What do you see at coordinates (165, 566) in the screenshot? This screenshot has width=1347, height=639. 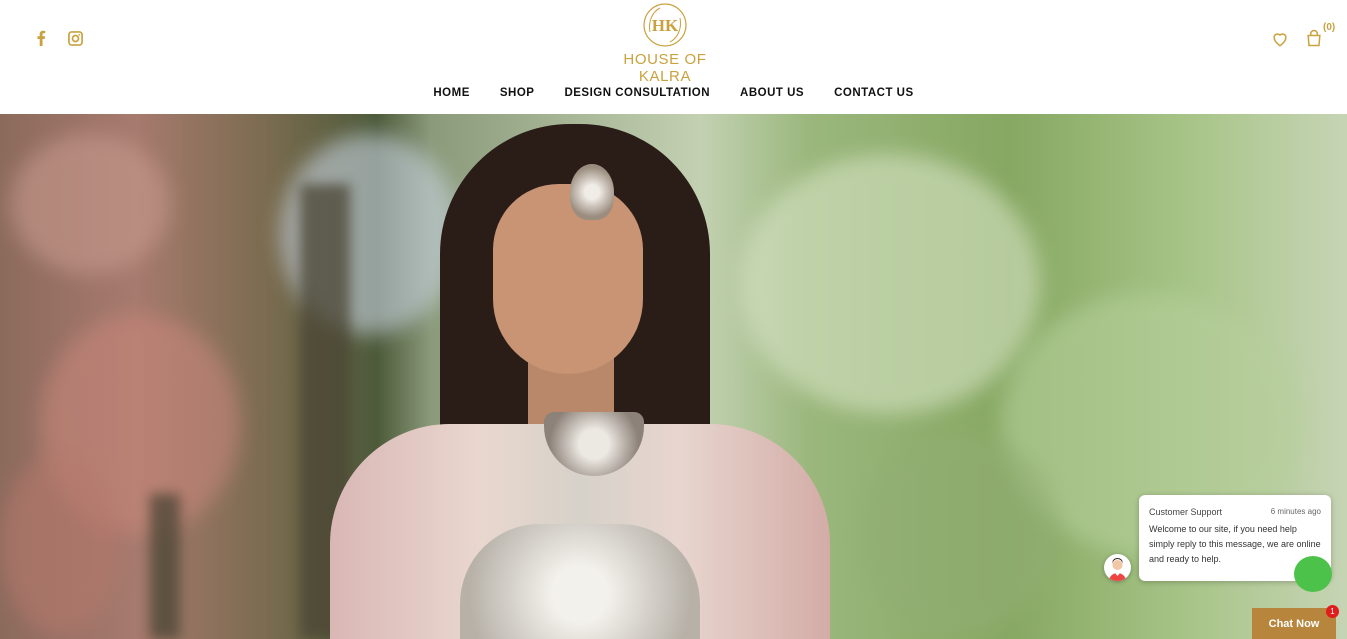 I see `tree-trunk` at bounding box center [165, 566].